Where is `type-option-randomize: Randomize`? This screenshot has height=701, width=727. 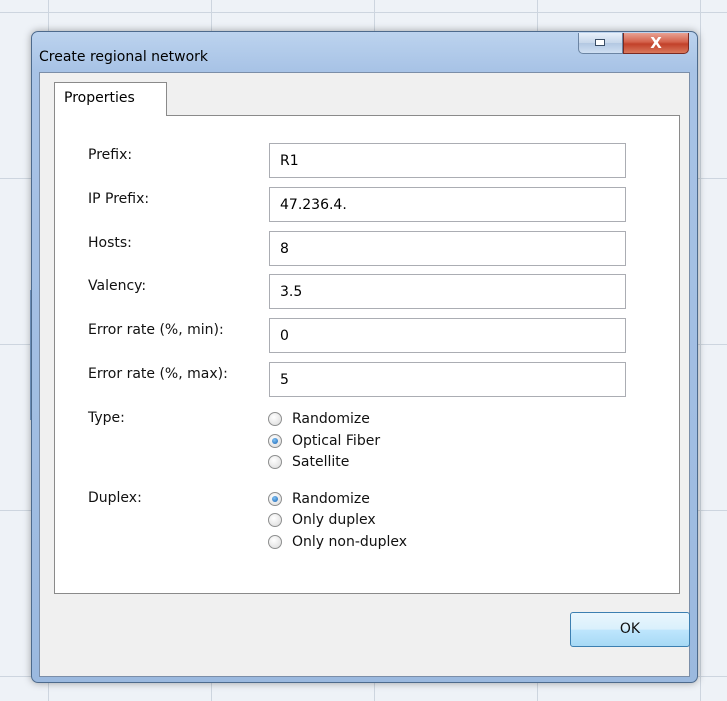 type-option-randomize: Randomize is located at coordinates (319, 418).